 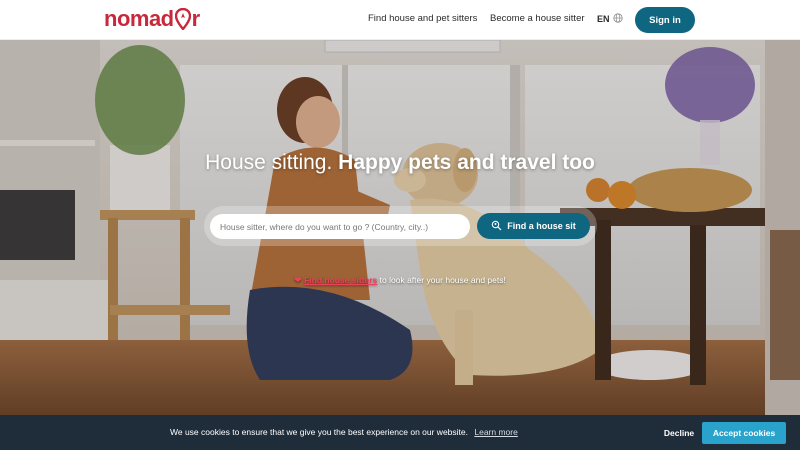 What do you see at coordinates (496, 226) in the screenshot?
I see `location-search-icon` at bounding box center [496, 226].